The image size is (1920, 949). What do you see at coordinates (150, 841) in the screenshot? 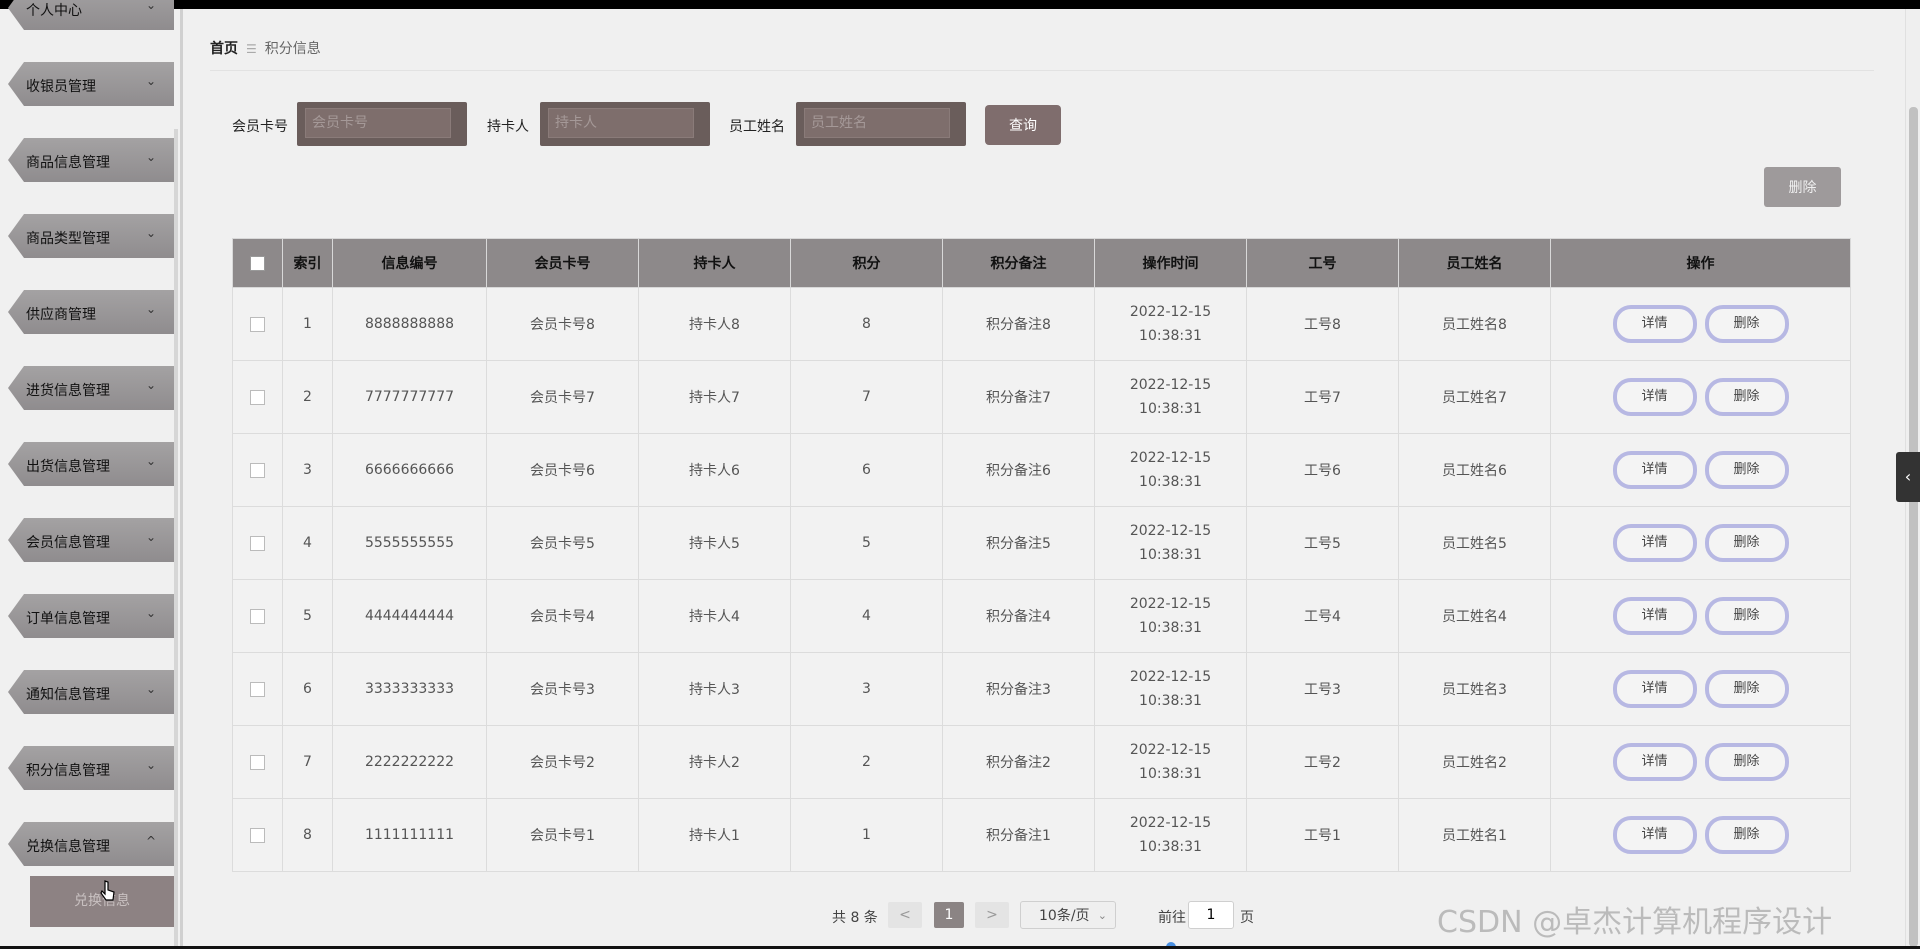
I see `chevron-up-icon: ^` at bounding box center [150, 841].